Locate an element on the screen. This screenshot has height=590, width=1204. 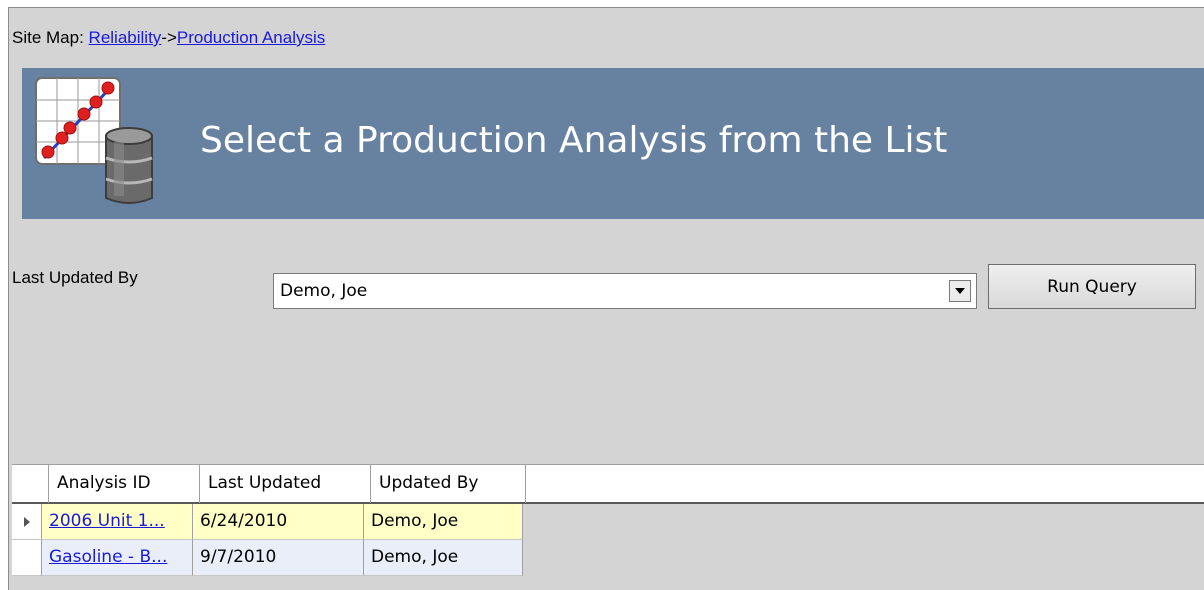
dropdown-arrow-button is located at coordinates (960, 291).